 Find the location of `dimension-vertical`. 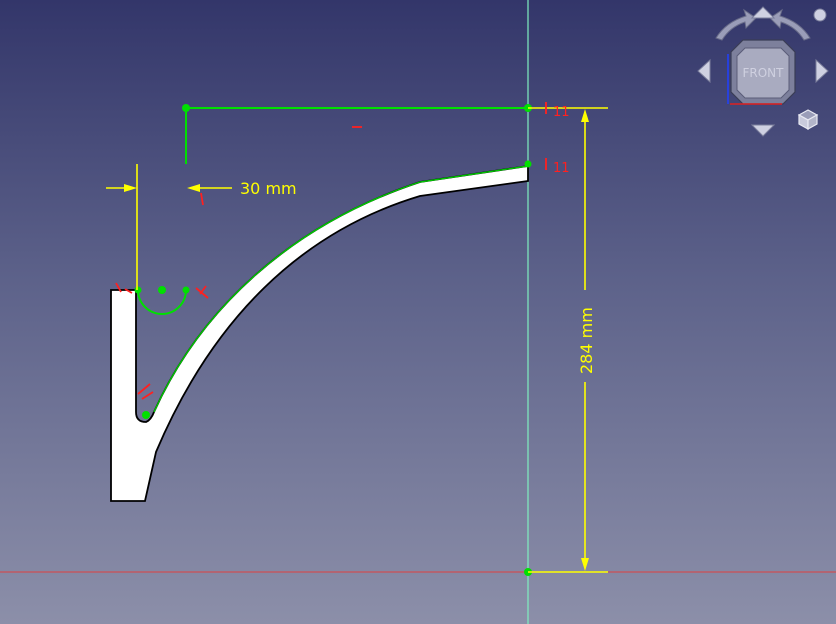

dimension-vertical is located at coordinates (568, 340).